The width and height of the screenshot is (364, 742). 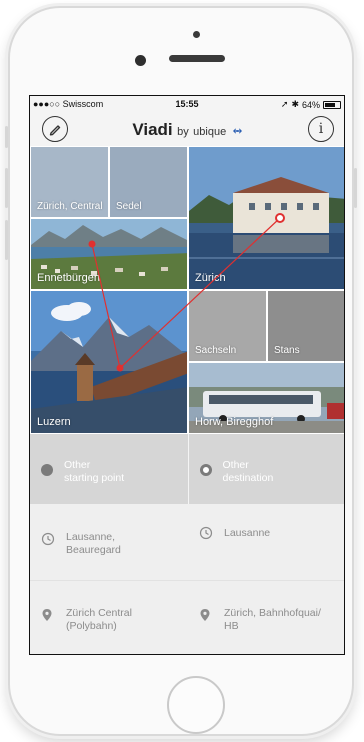 I want to click on battery-icon, so click(x=332, y=104).